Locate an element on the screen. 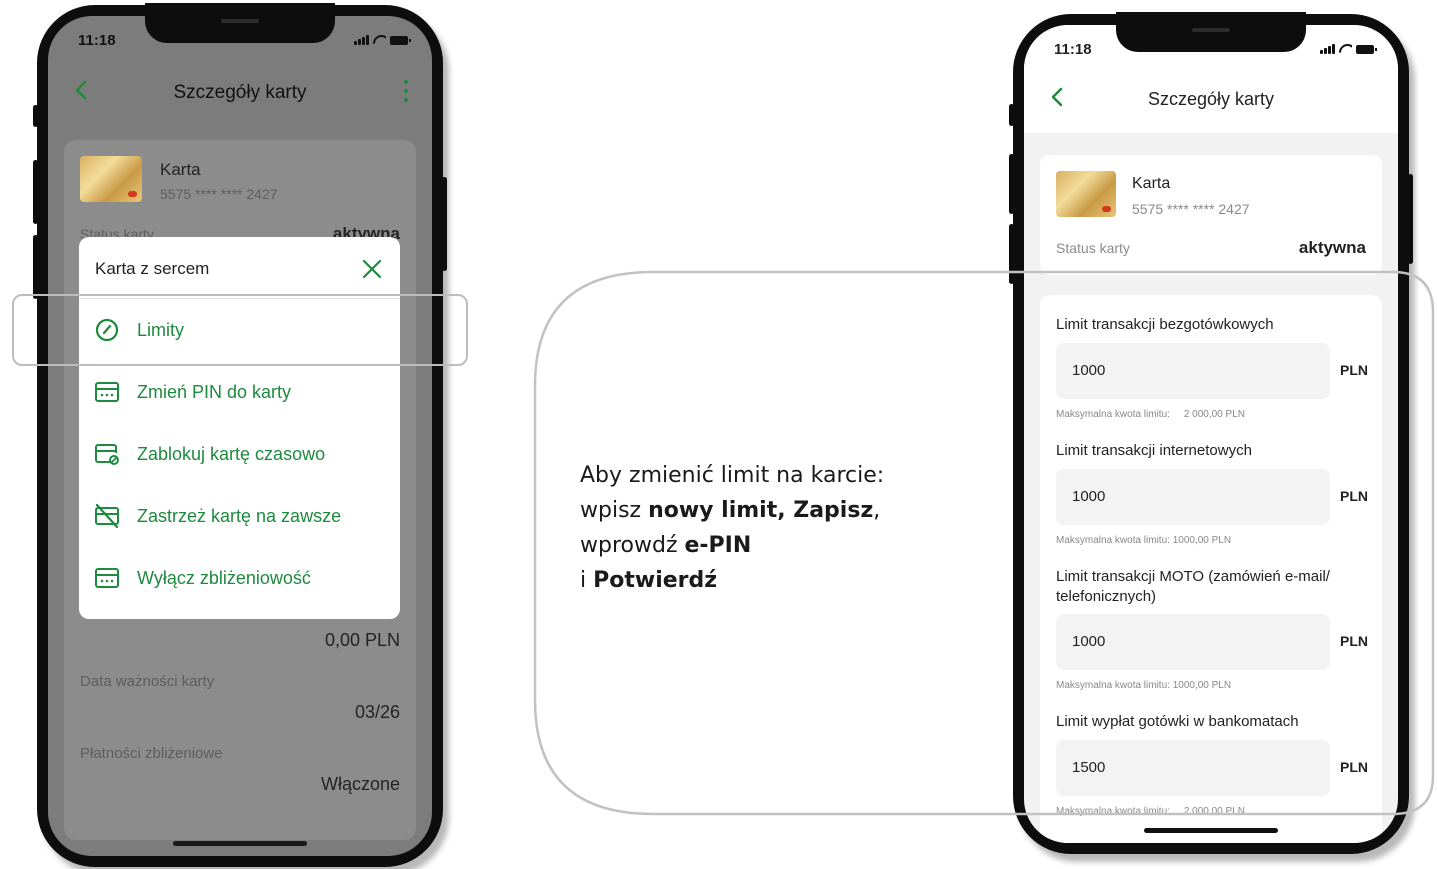 Image resolution: width=1437 pixels, height=869 pixels. menu-item-disable-contactless: Wyłącz zbliżeniowość is located at coordinates (239, 578).